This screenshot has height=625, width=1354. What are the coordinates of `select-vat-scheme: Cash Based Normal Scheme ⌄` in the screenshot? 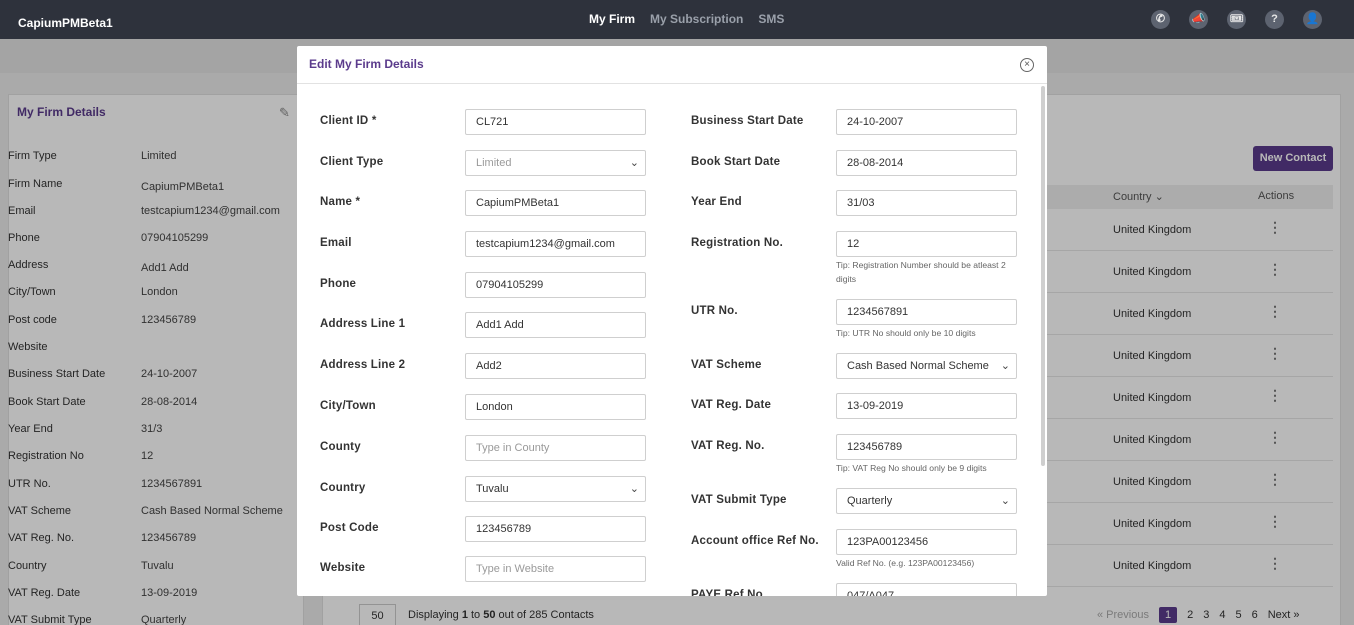 It's located at (926, 366).